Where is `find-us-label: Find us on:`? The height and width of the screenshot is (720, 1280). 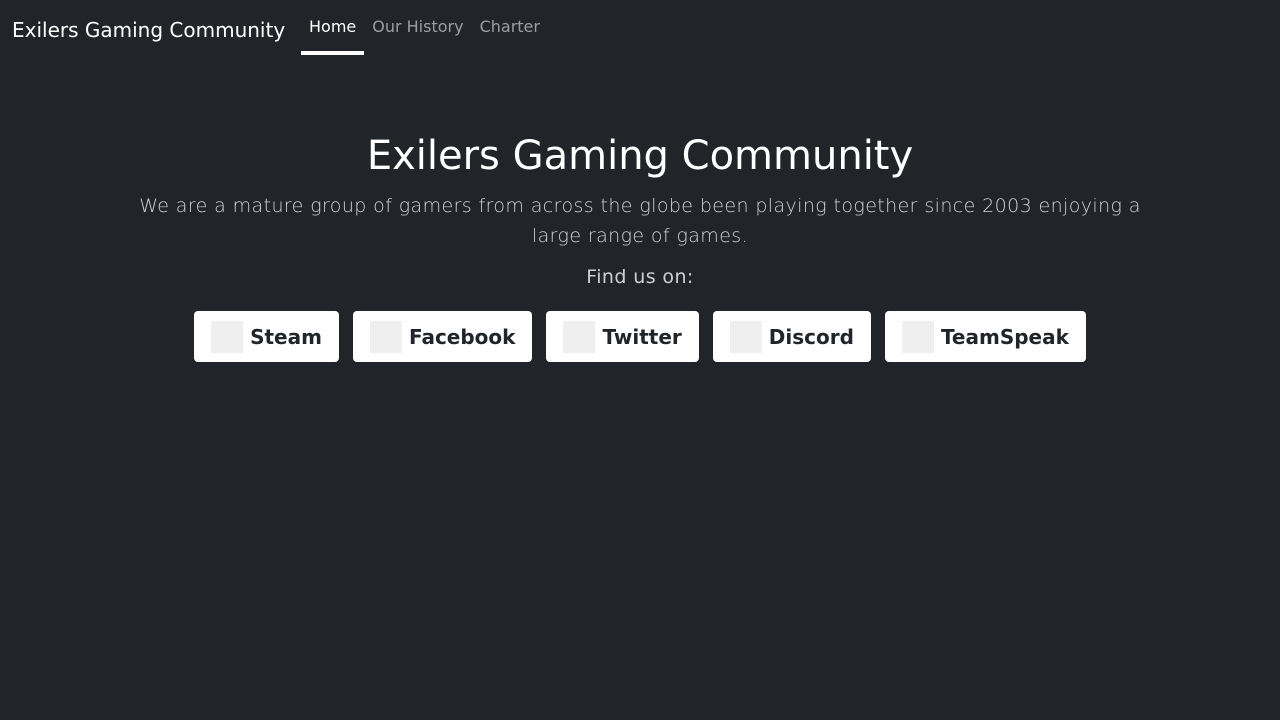 find-us-label: Find us on: is located at coordinates (640, 277).